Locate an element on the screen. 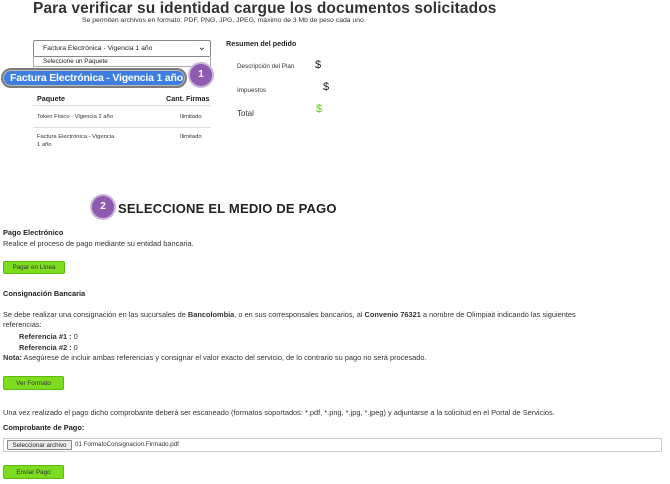  table-row-2-paquete-line1: Factura Electrónica - Vigencia is located at coordinates (76, 137).